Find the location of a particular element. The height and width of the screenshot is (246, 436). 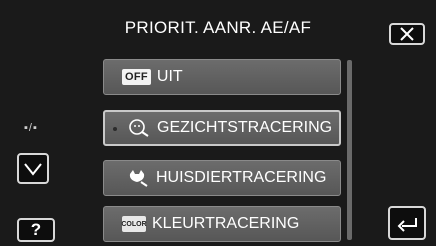

option-label: UIT is located at coordinates (169, 76).